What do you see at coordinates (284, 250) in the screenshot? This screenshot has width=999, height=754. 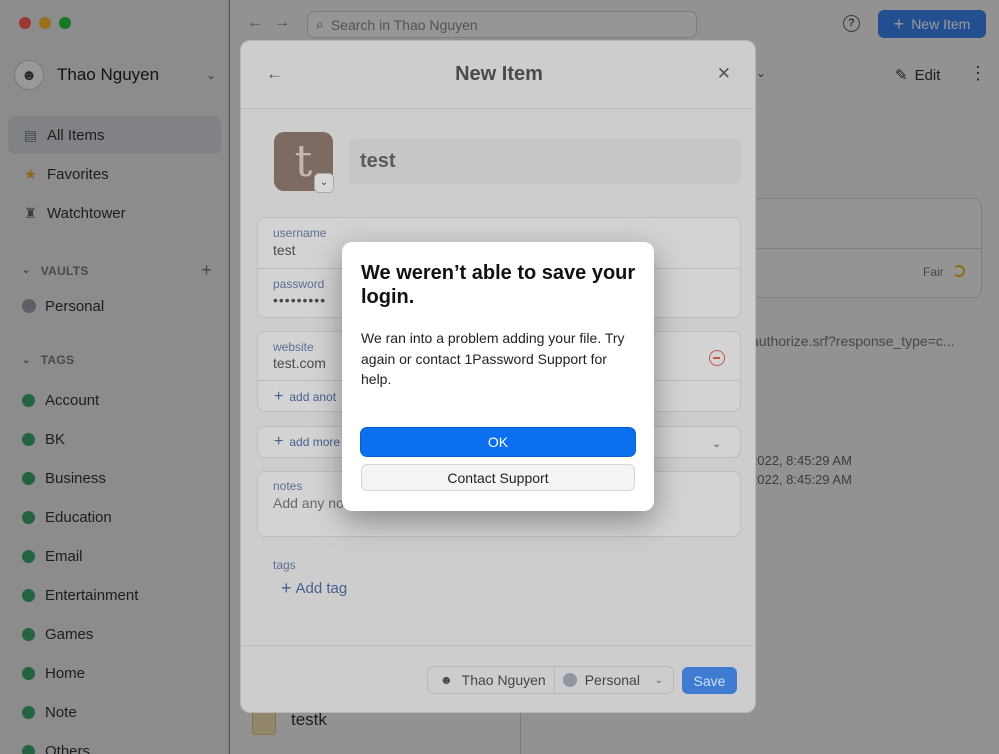 I see `username-field: test` at bounding box center [284, 250].